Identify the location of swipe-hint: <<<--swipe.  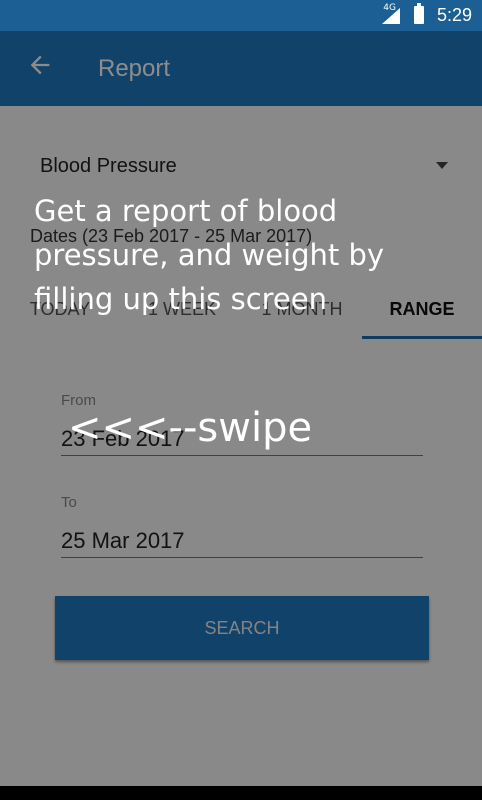
(190, 428).